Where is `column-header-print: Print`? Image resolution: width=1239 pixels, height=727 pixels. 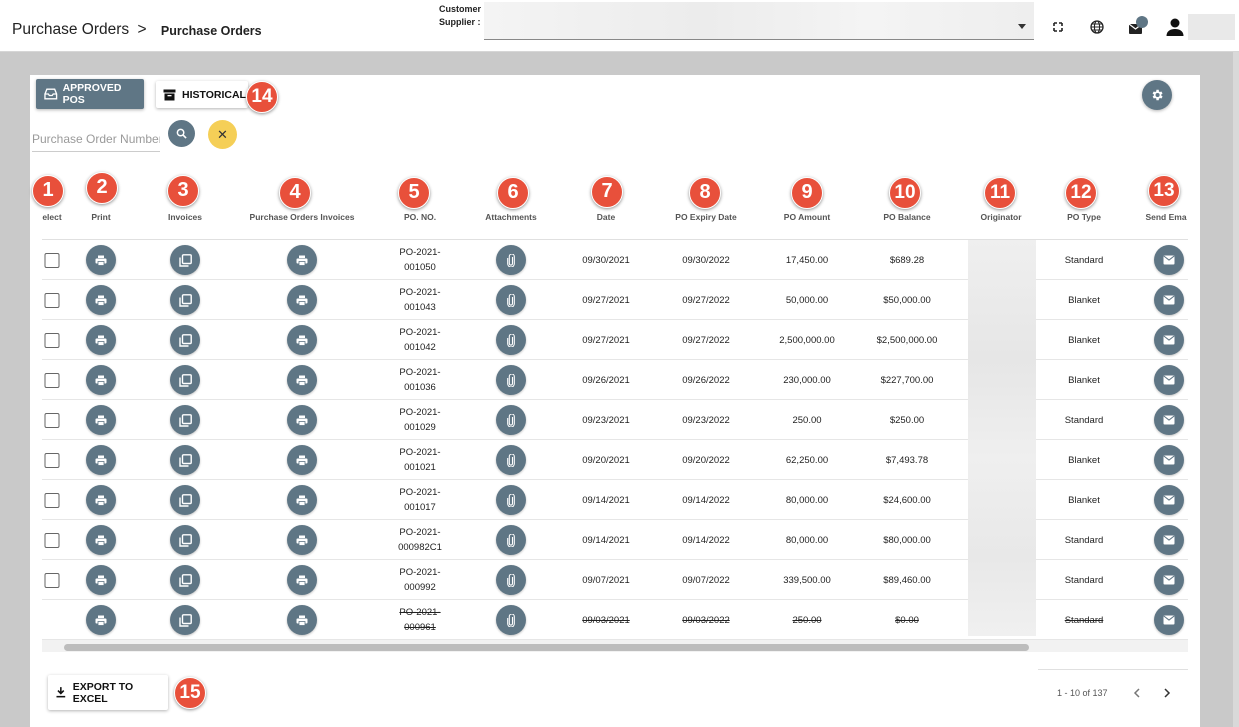 column-header-print: Print is located at coordinates (100, 217).